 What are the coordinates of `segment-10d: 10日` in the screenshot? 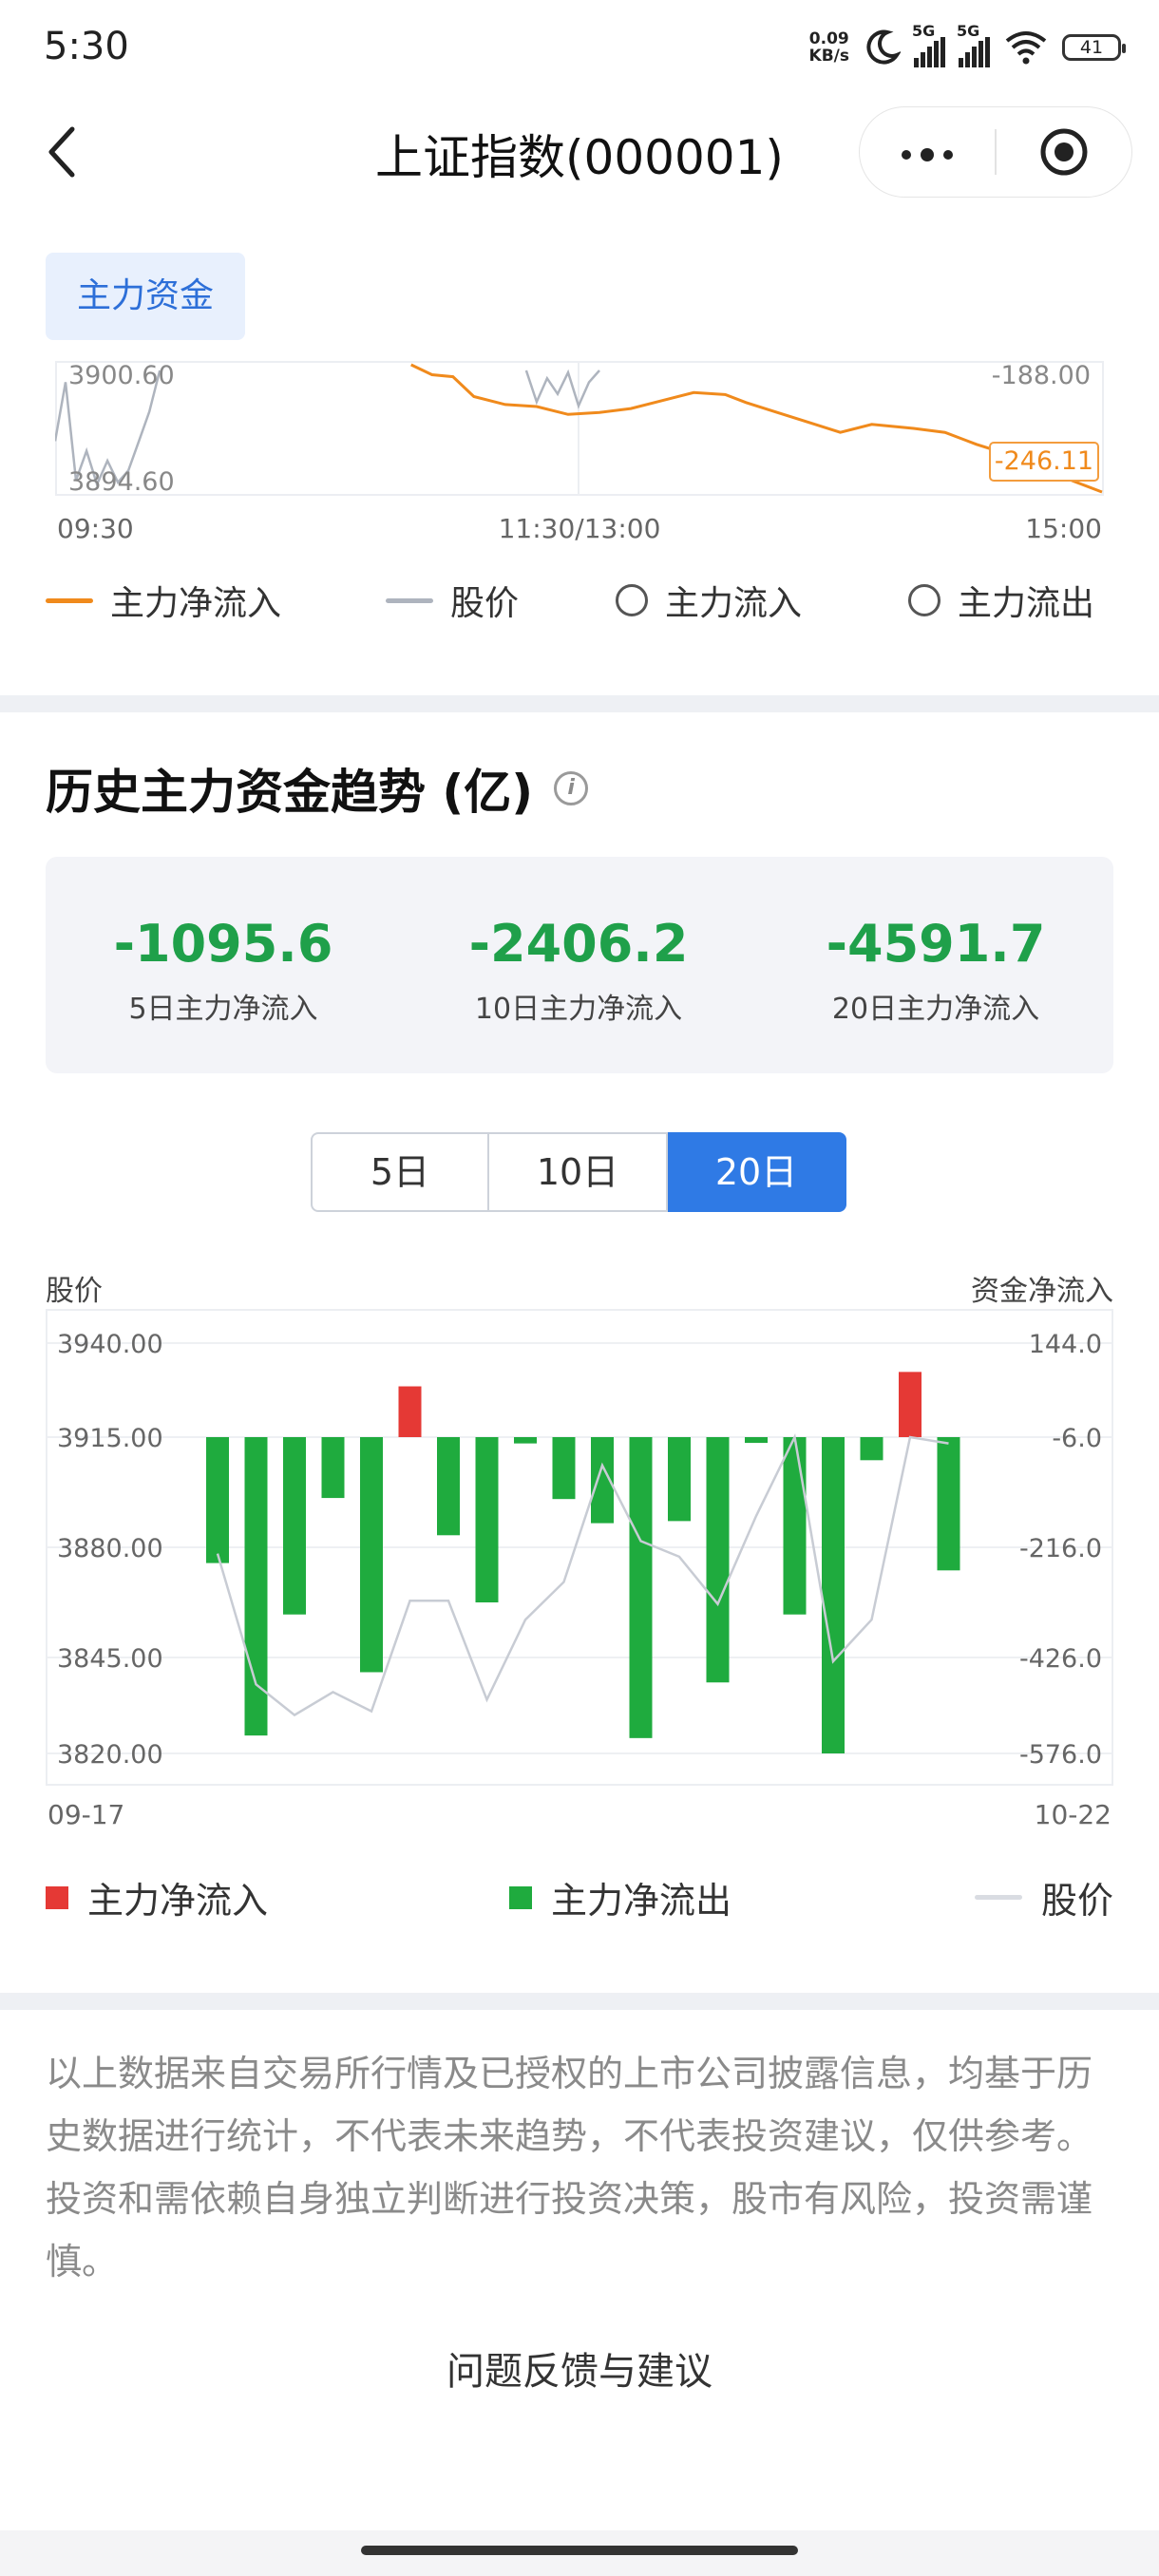 It's located at (578, 1172).